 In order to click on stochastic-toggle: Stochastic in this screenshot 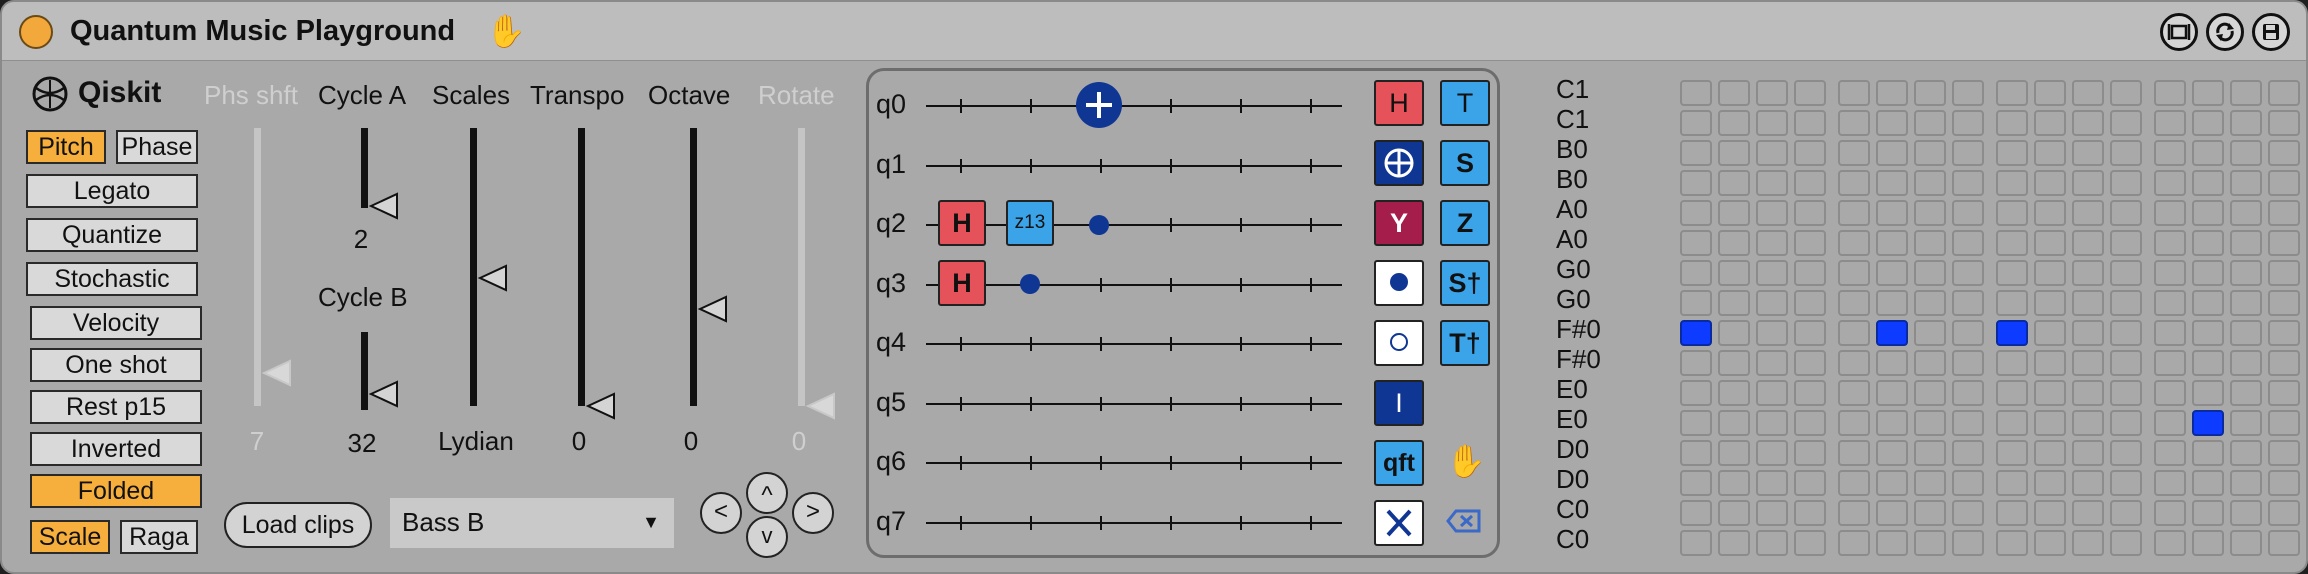, I will do `click(112, 279)`.